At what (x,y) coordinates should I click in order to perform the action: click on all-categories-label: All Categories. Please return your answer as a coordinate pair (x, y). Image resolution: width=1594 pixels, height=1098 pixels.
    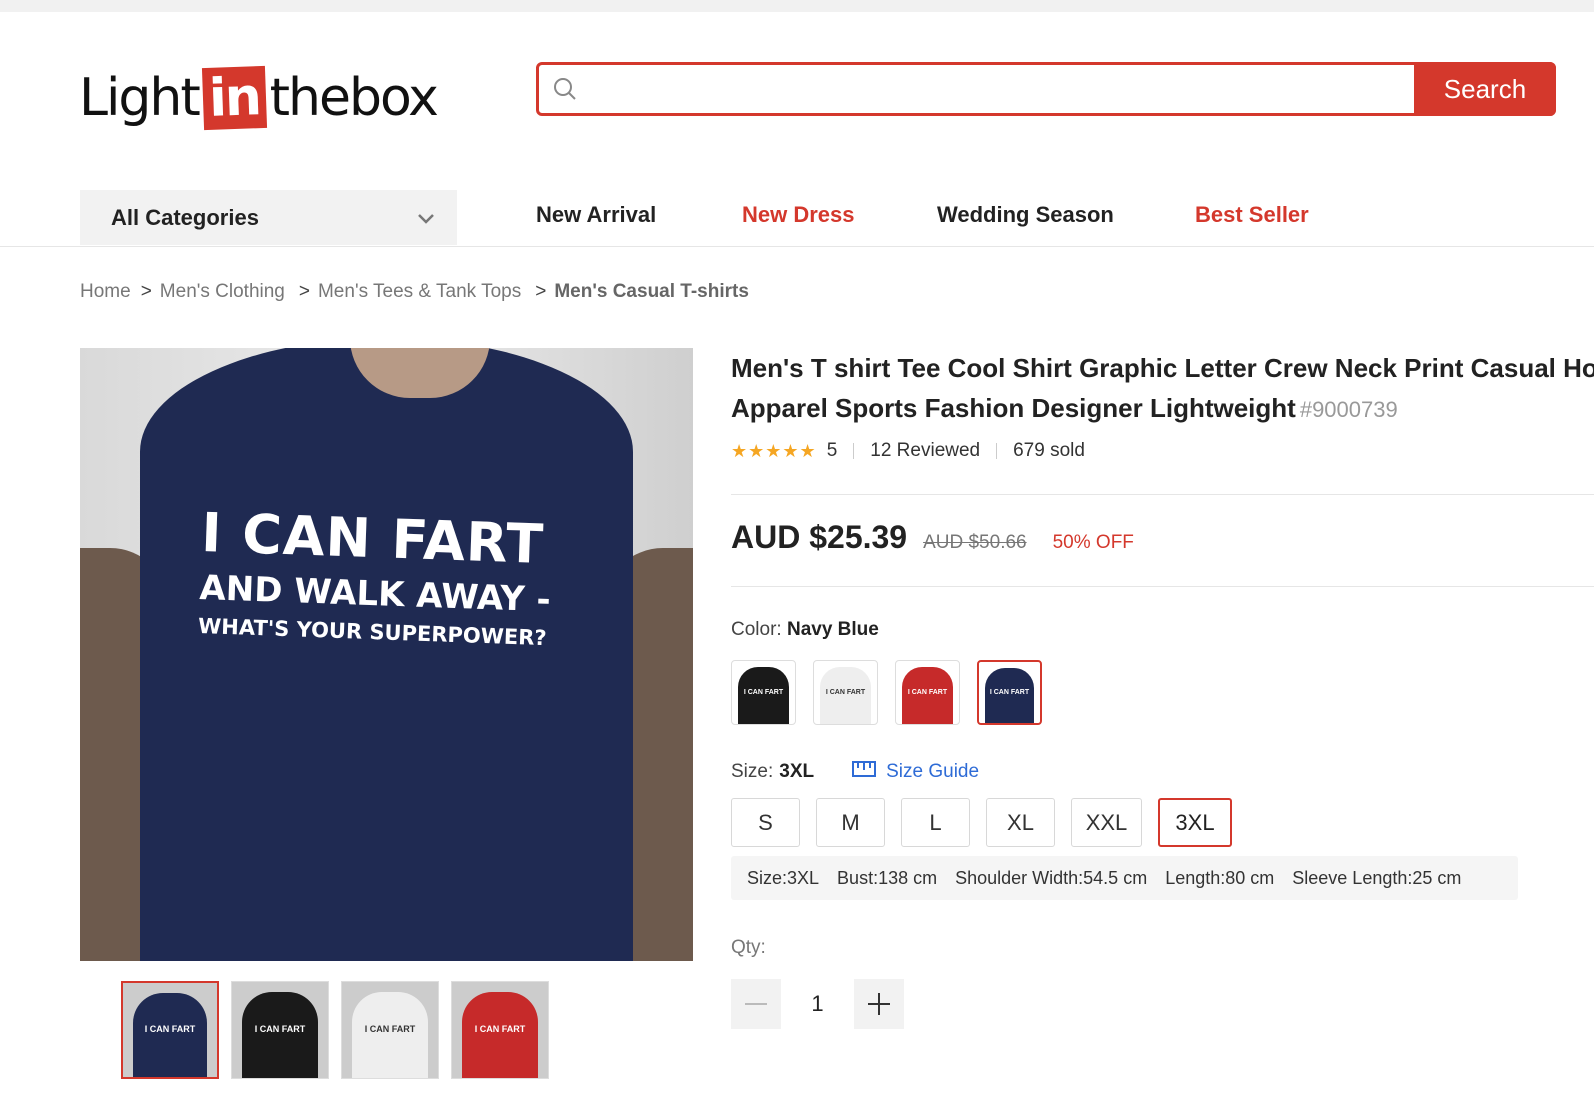
    Looking at the image, I should click on (185, 217).